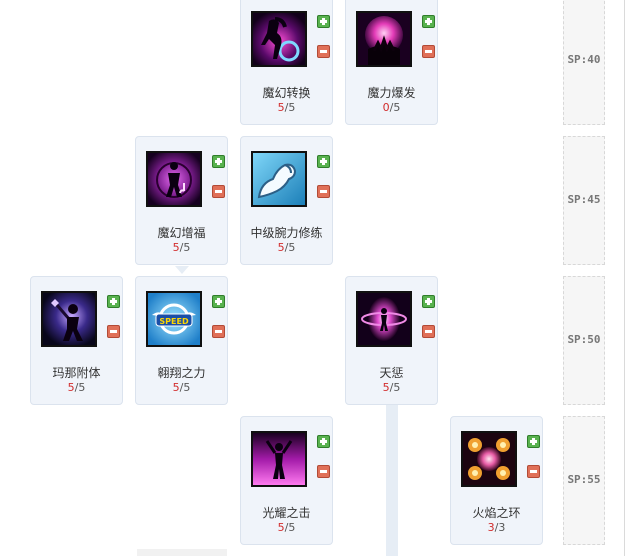 The image size is (625, 556). Describe the element at coordinates (489, 459) in the screenshot. I see `flame-ring-icon` at that location.